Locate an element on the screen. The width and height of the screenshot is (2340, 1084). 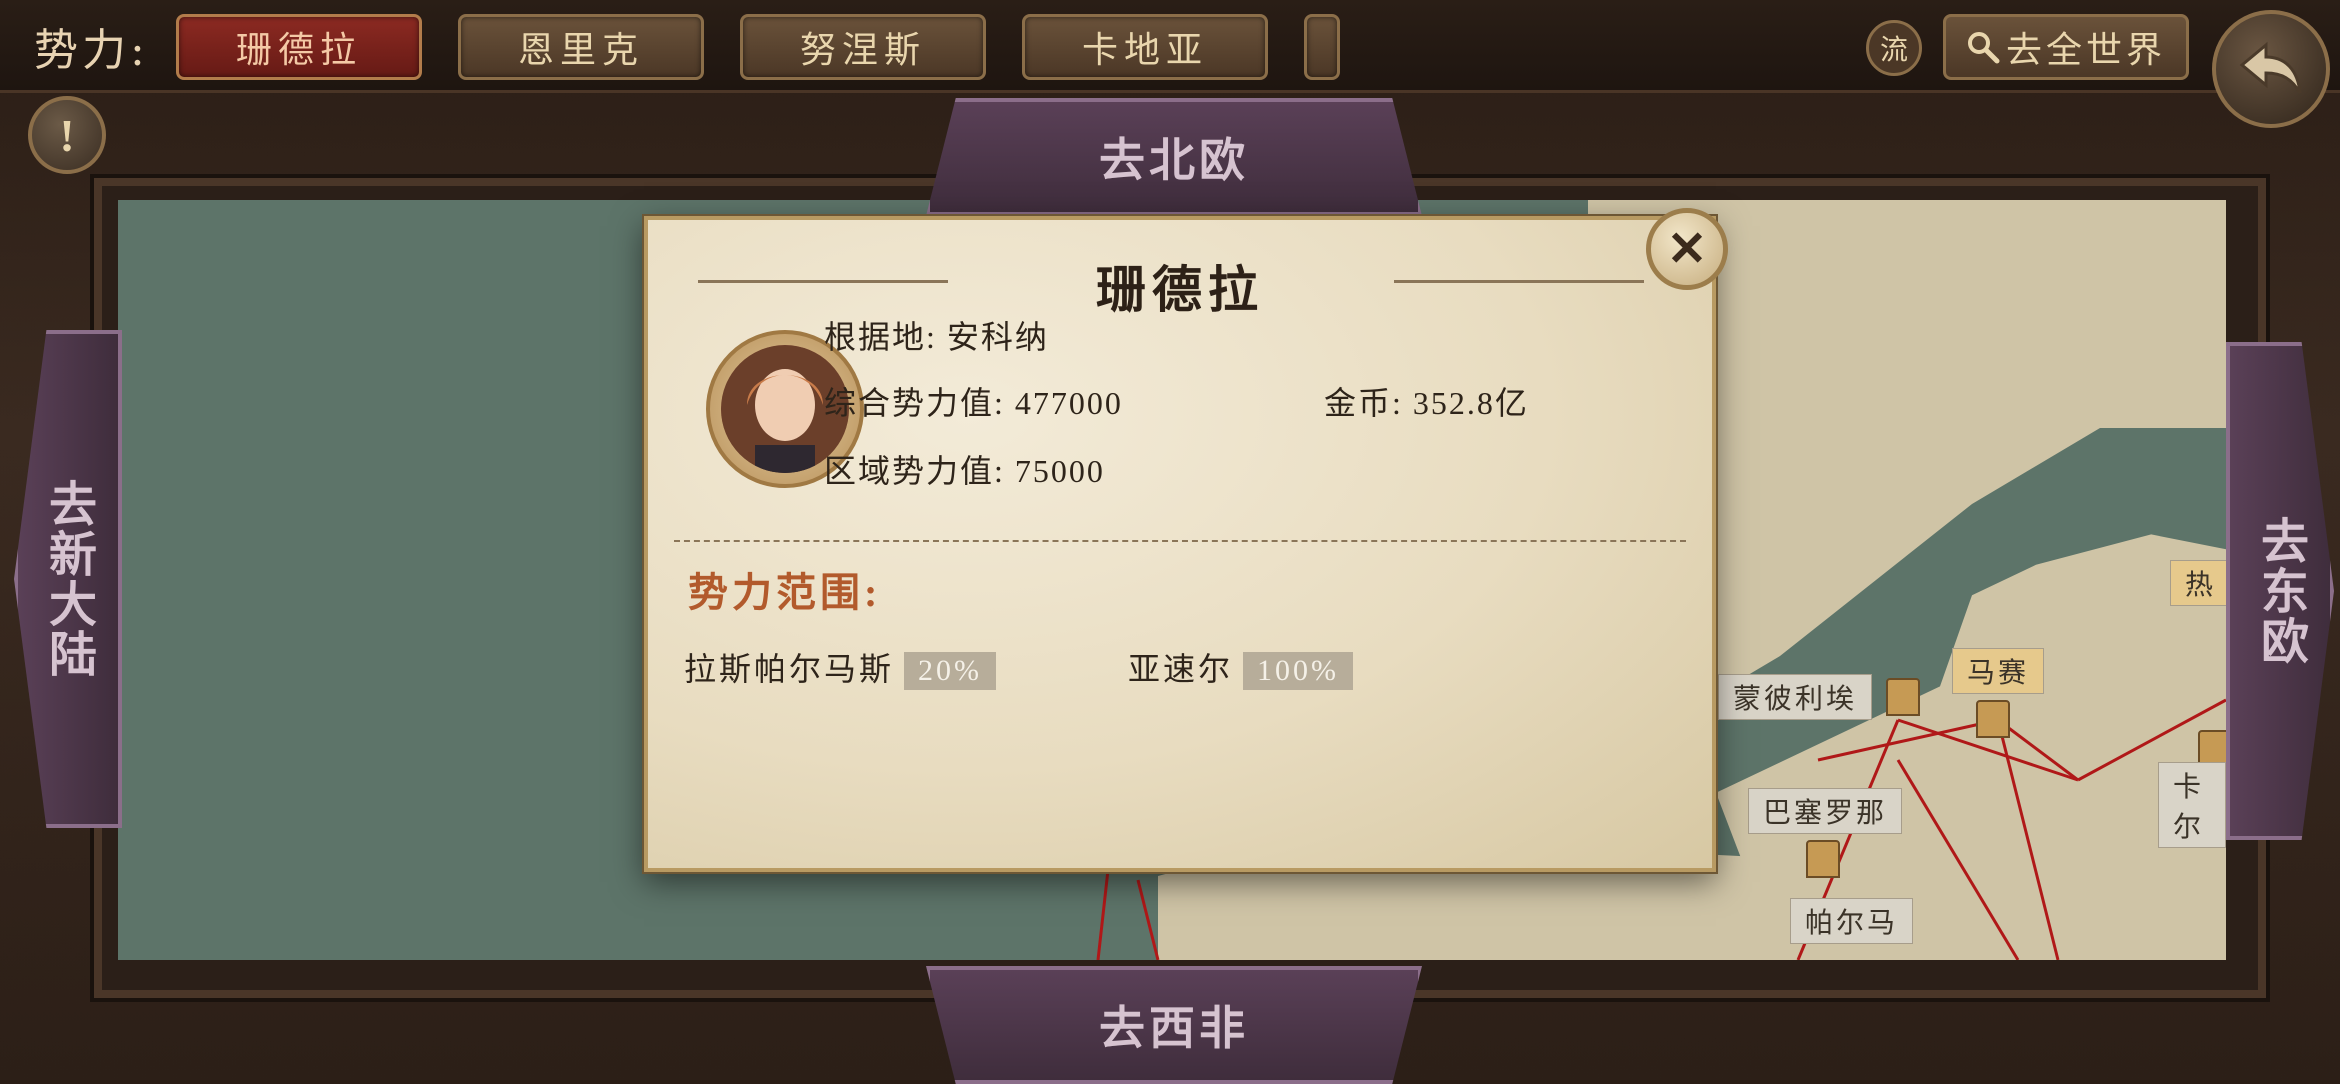
tab-faction-more is located at coordinates (1322, 47).